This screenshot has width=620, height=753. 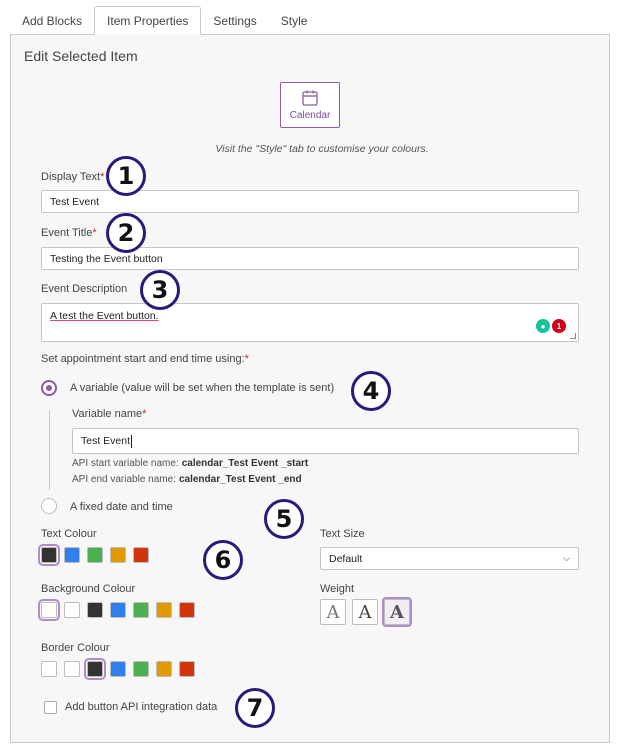 What do you see at coordinates (141, 669) in the screenshot?
I see `border-colour-green-swatch` at bounding box center [141, 669].